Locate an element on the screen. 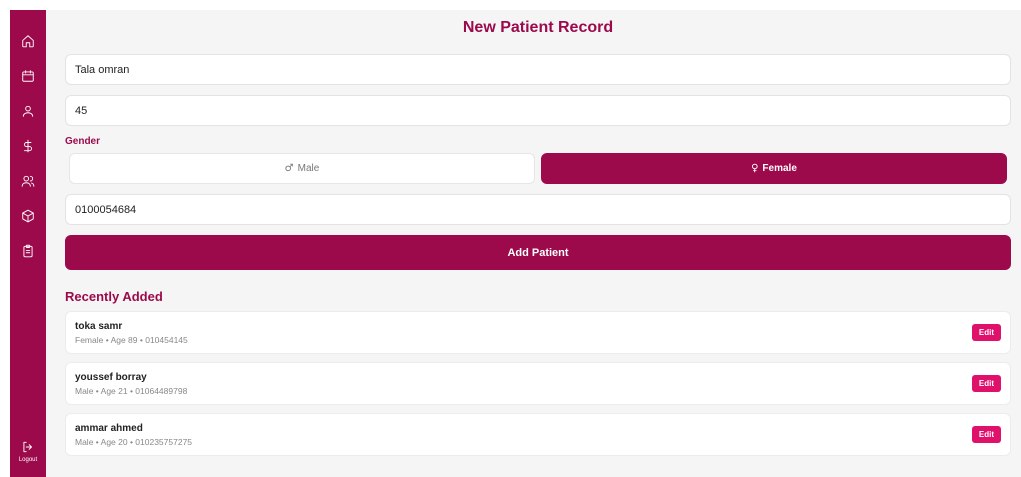 The height and width of the screenshot is (477, 1021). logout-icon is located at coordinates (27, 447).